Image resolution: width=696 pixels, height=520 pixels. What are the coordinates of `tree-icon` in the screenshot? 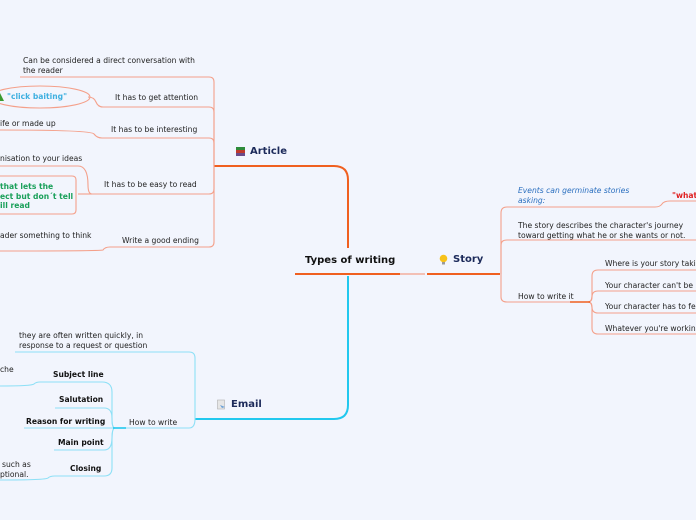 It's located at (2, 96).